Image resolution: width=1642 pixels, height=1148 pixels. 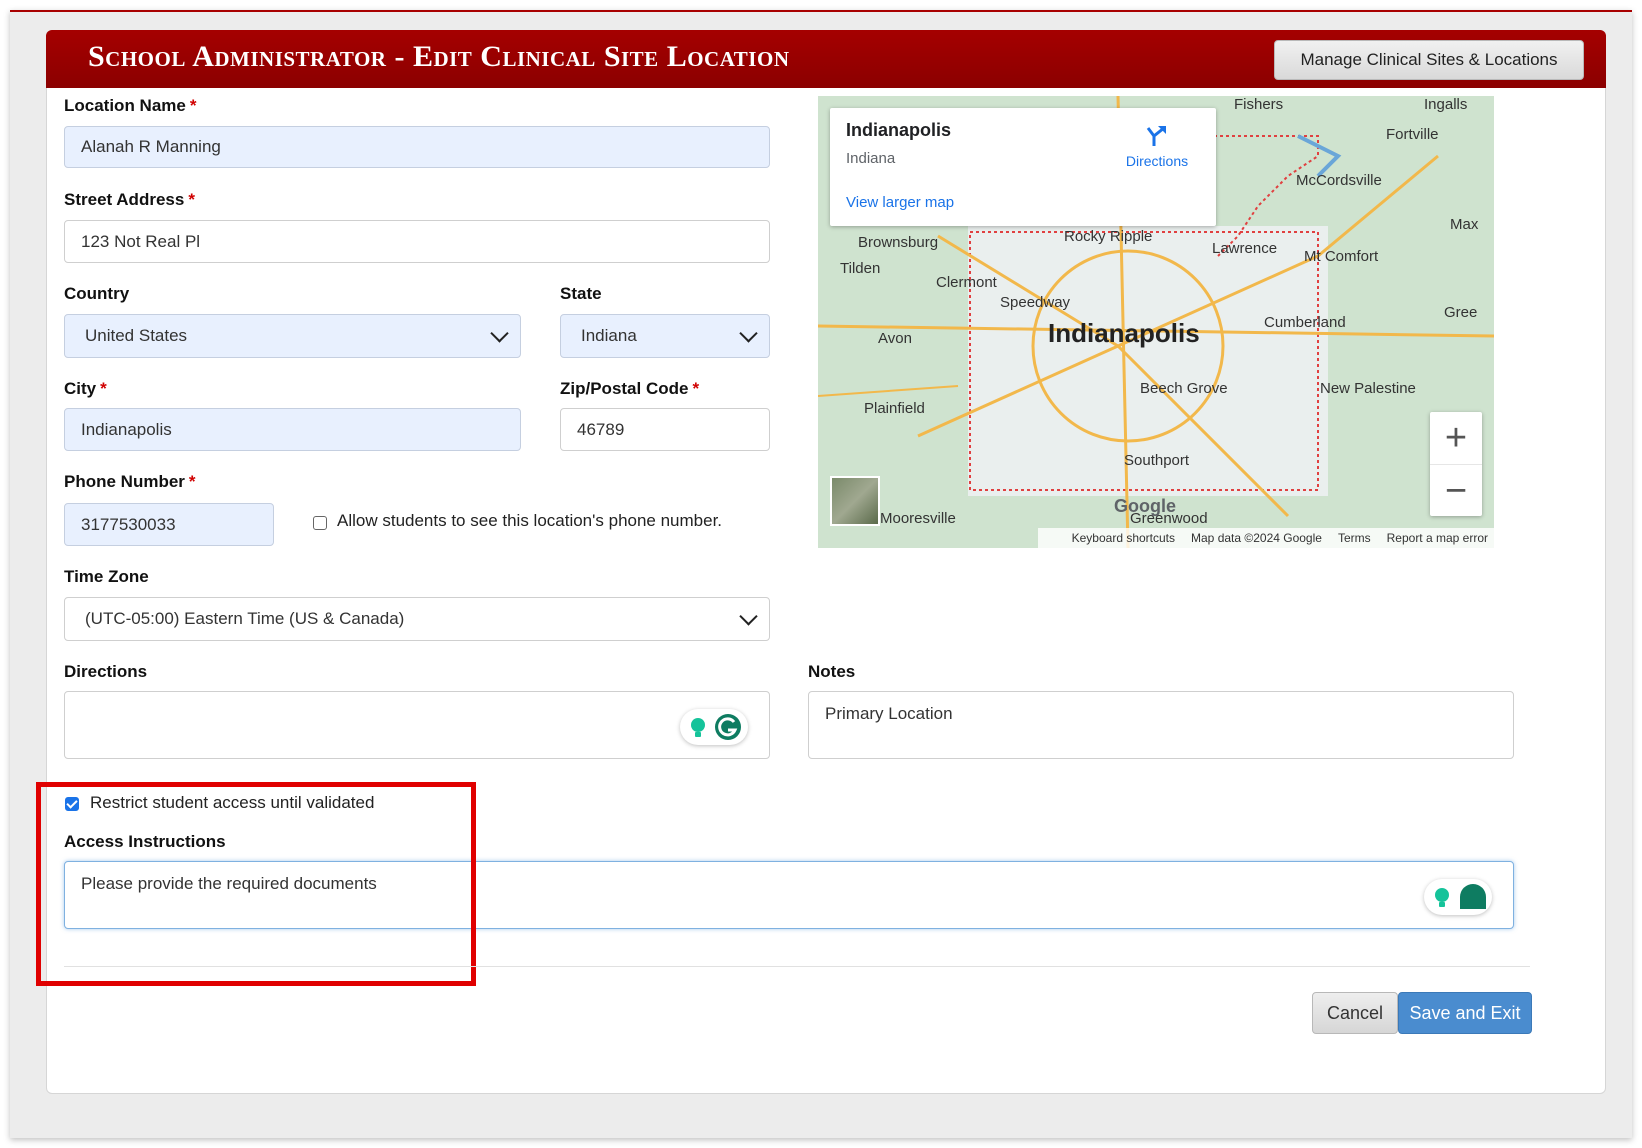 I want to click on map-label: Cumberland, so click(x=1305, y=322).